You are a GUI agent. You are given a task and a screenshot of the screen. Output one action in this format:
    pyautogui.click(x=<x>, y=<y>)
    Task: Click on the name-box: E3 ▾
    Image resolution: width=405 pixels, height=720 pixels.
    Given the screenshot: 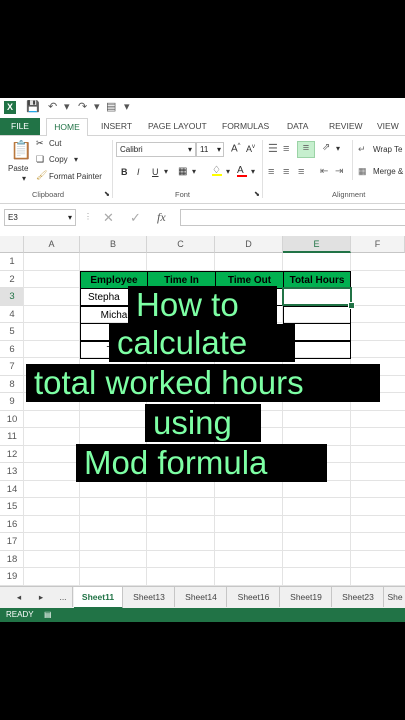 What is the action you would take?
    pyautogui.click(x=40, y=217)
    